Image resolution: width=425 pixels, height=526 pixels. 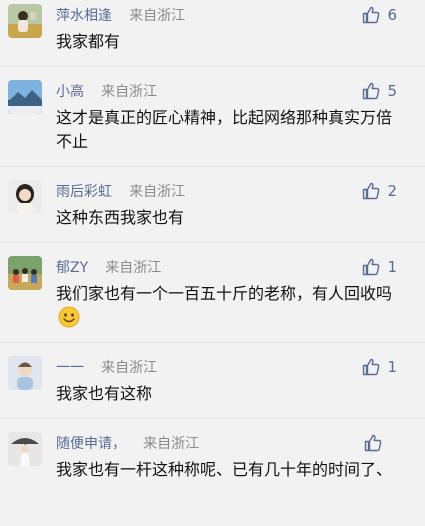 I want to click on commenter-name: 雨后彩虹, so click(x=84, y=192).